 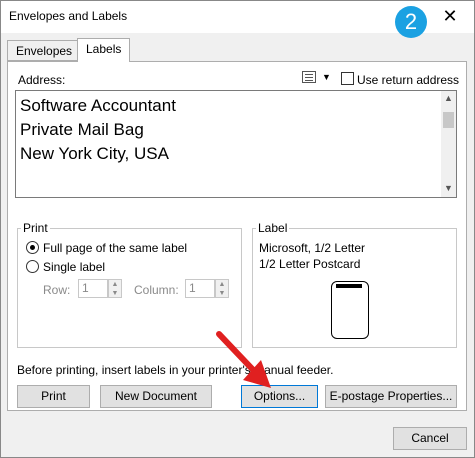 I want to click on use-return-address-checkbox, so click(x=347, y=78).